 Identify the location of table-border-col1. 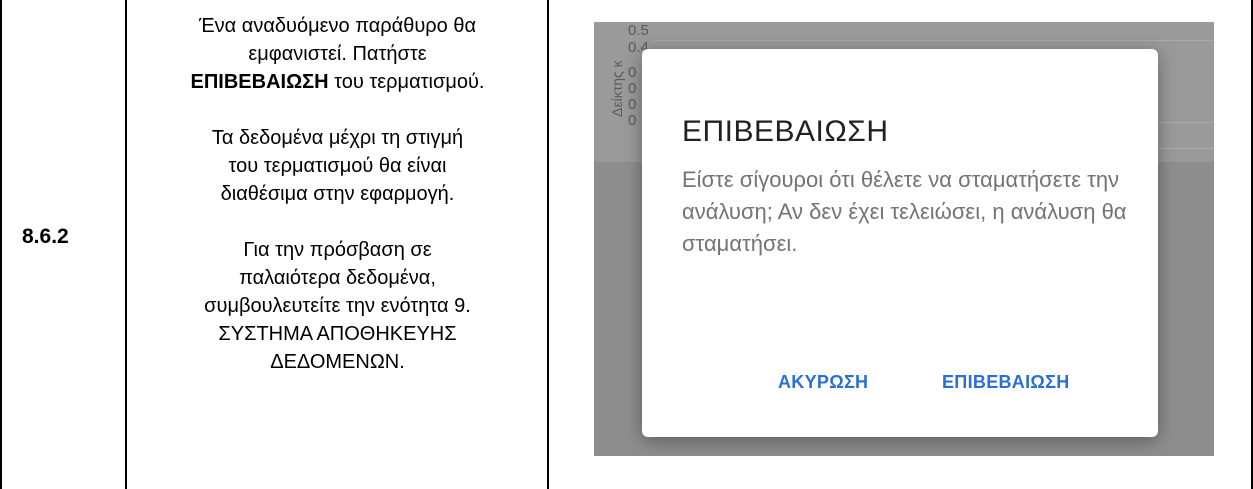
(126, 244).